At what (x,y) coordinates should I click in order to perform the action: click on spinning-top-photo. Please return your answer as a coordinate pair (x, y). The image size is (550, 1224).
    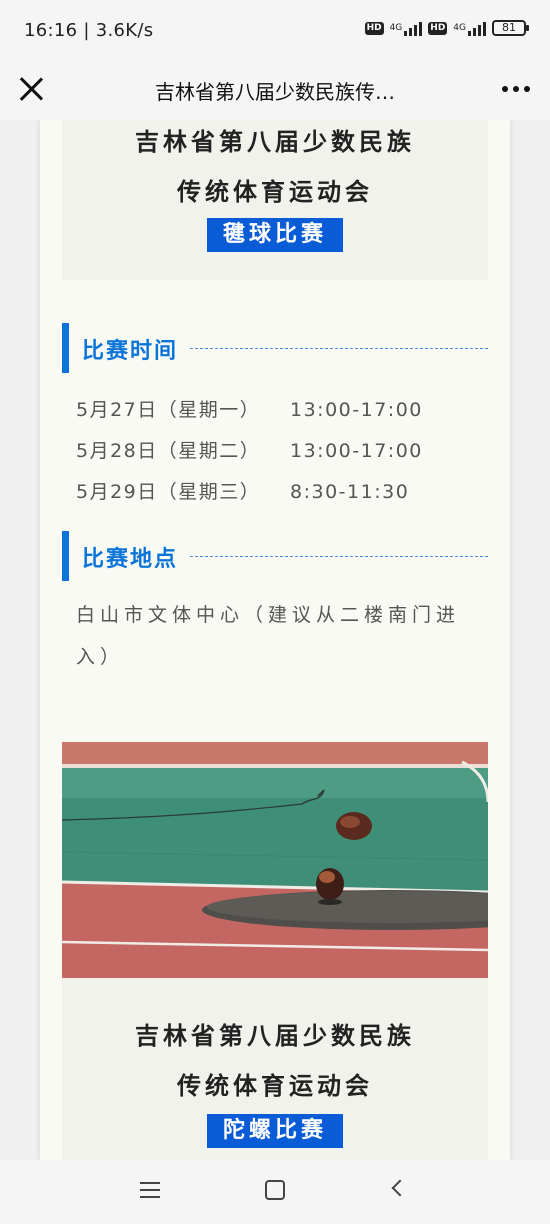
    Looking at the image, I should click on (275, 860).